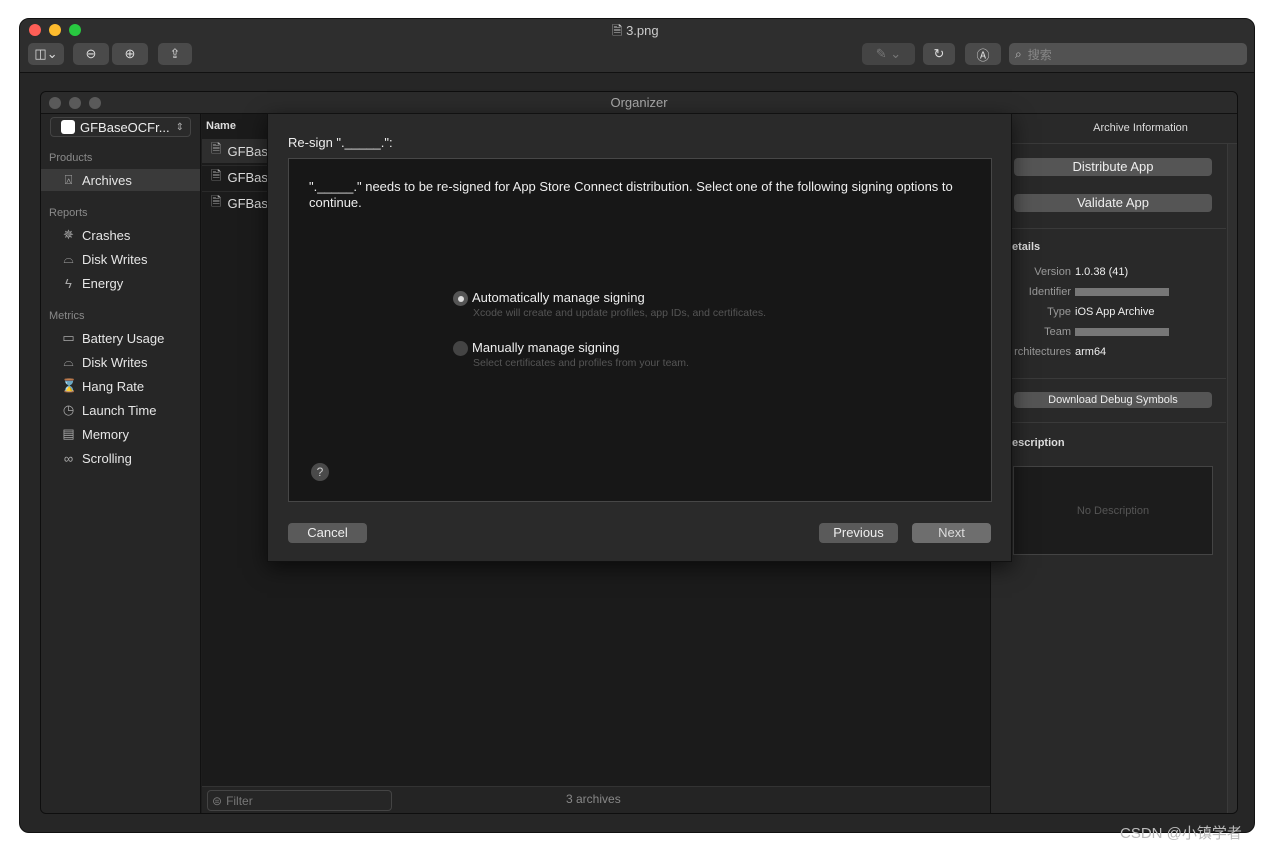 The width and height of the screenshot is (1273, 851). I want to click on column-header-name: Name, so click(221, 126).